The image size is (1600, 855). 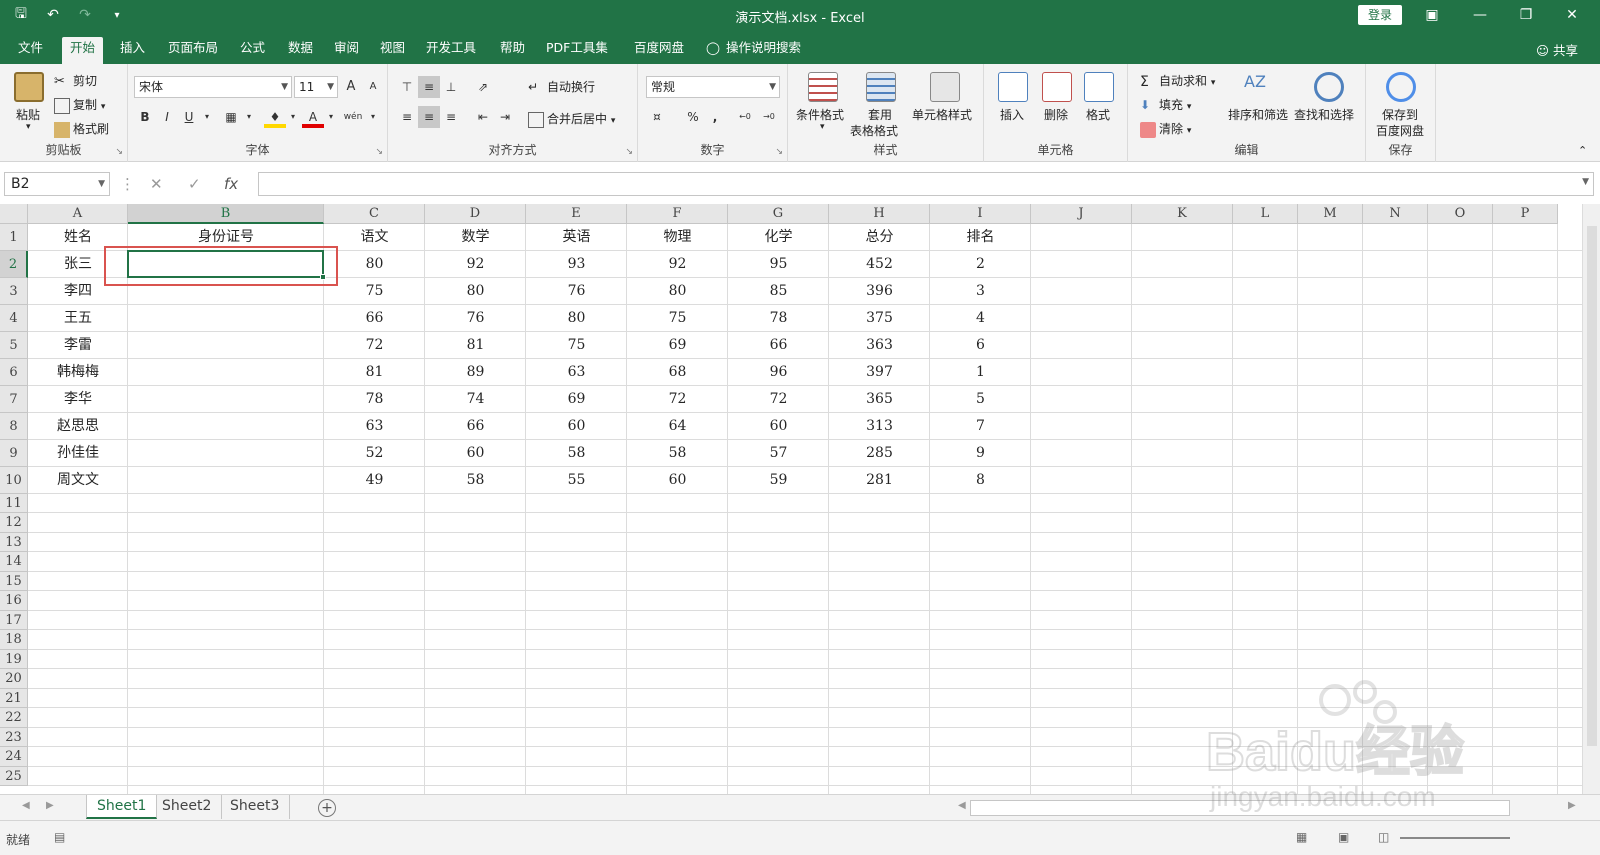 I want to click on cell-d8: 66, so click(x=475, y=426).